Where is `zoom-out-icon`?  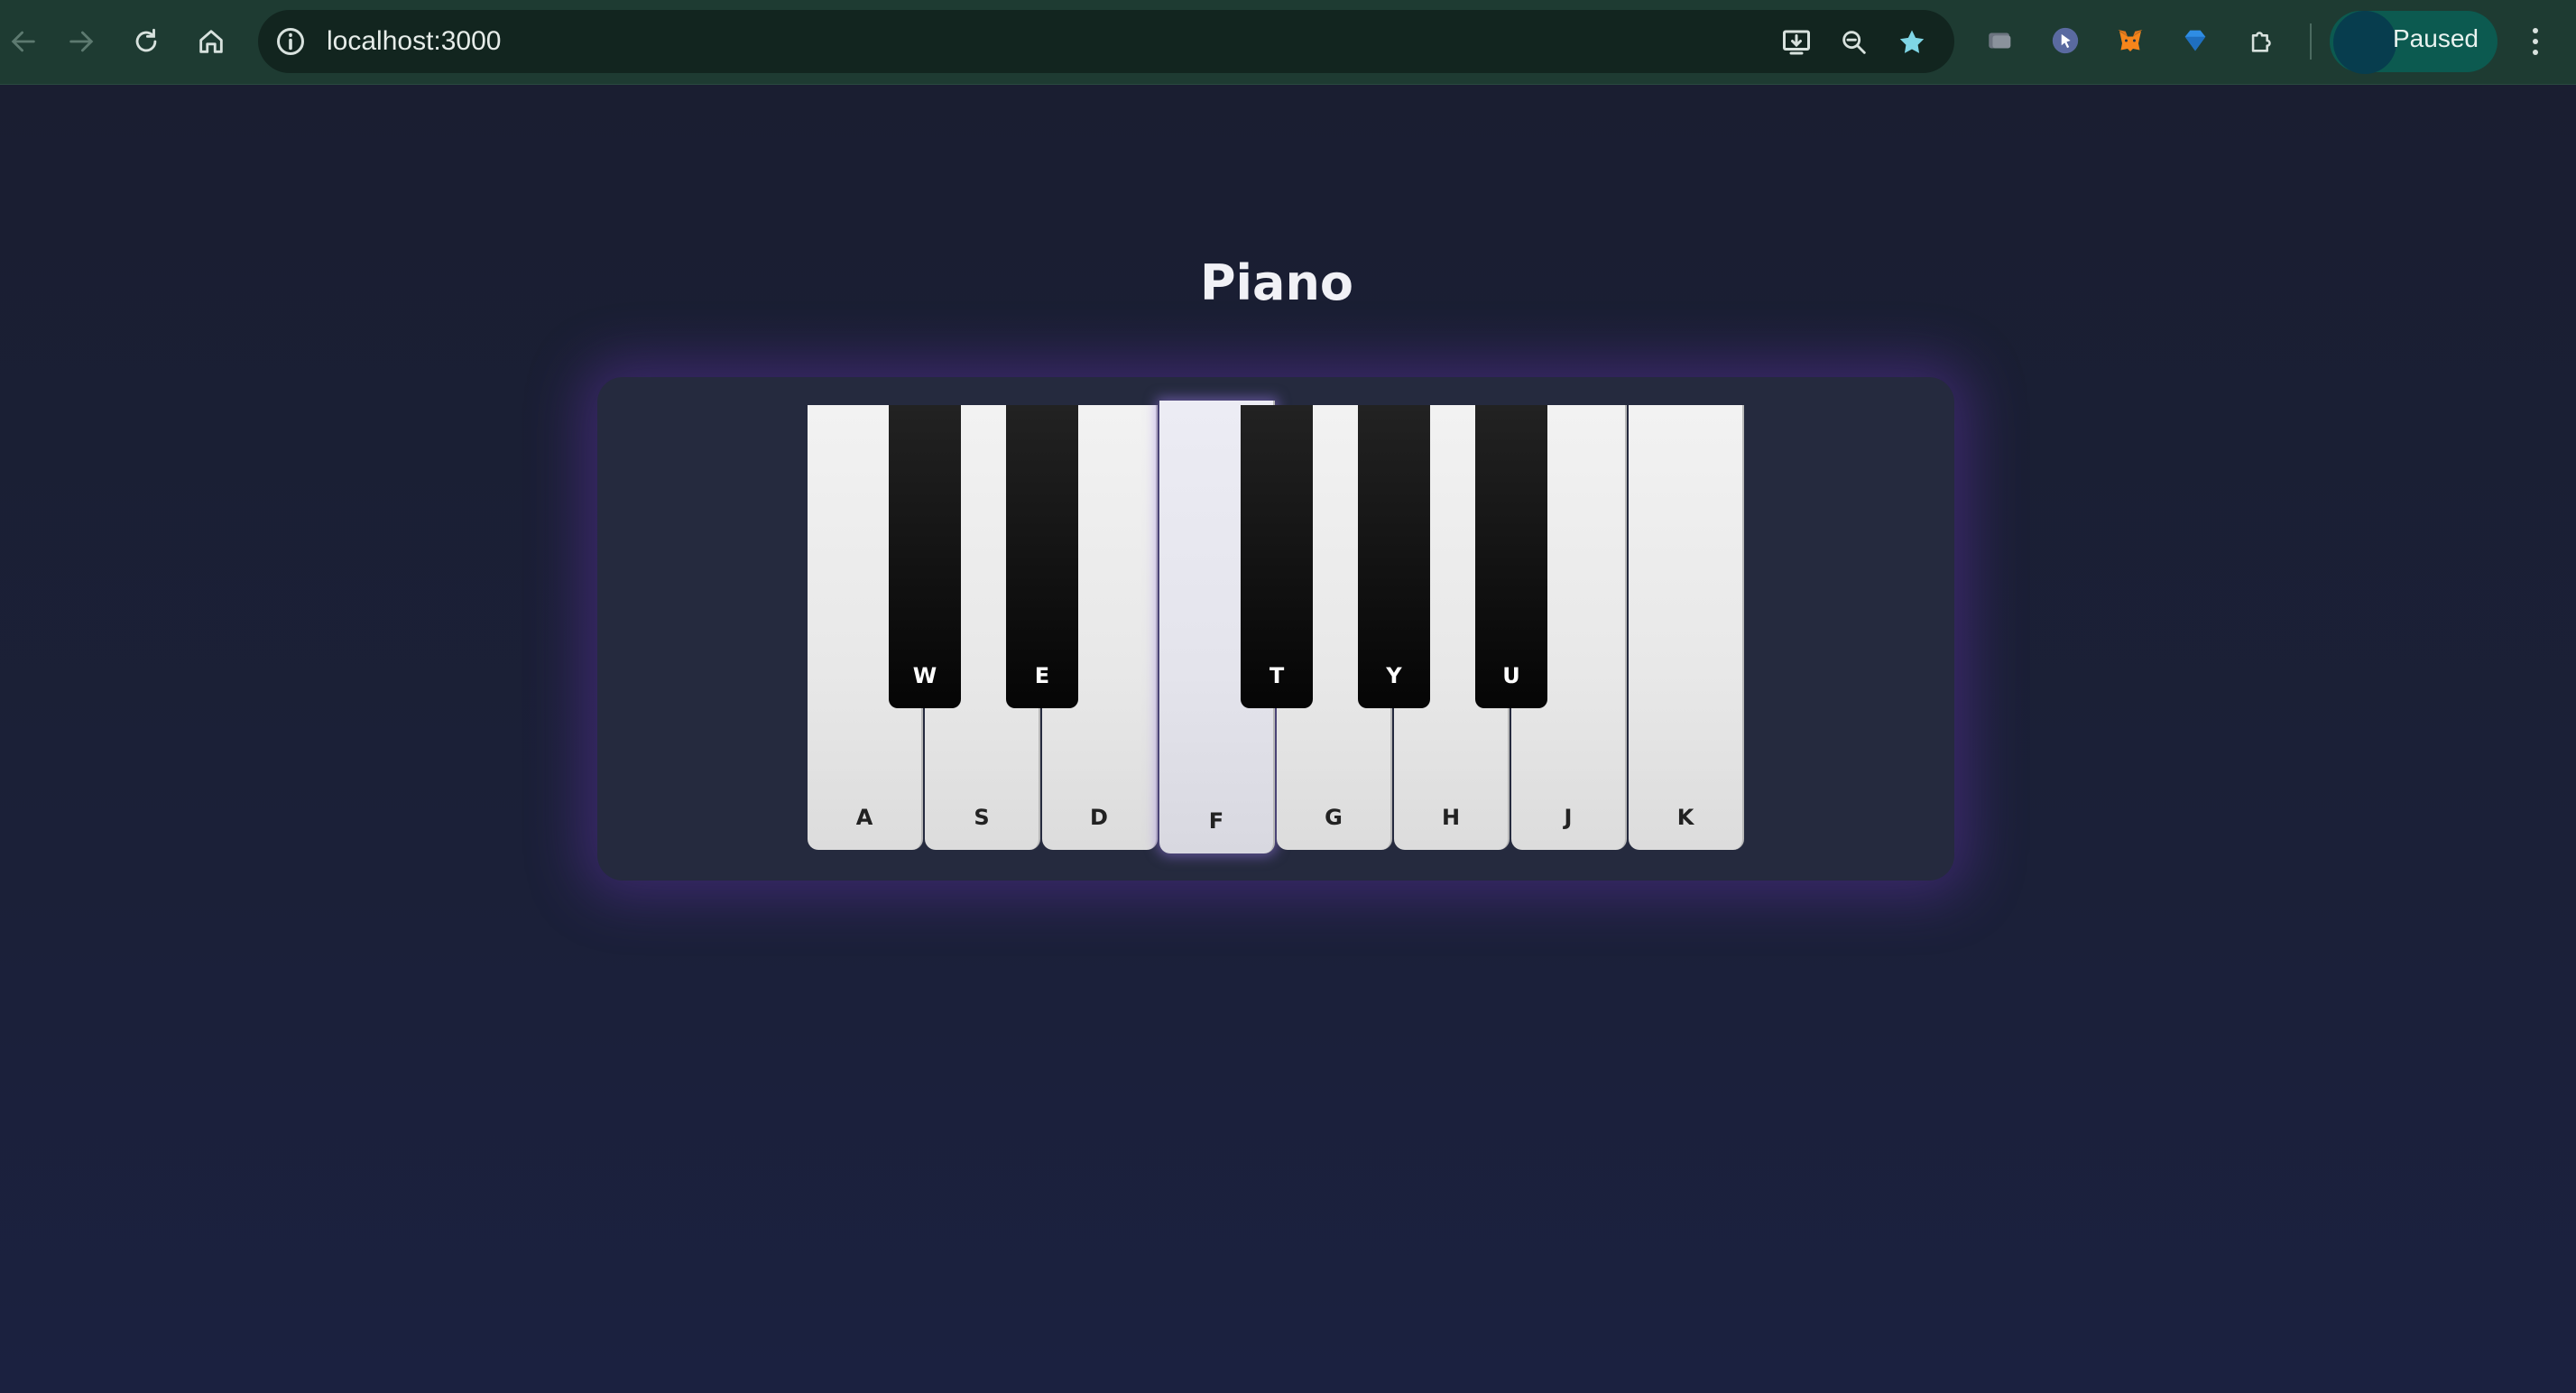 zoom-out-icon is located at coordinates (1854, 42).